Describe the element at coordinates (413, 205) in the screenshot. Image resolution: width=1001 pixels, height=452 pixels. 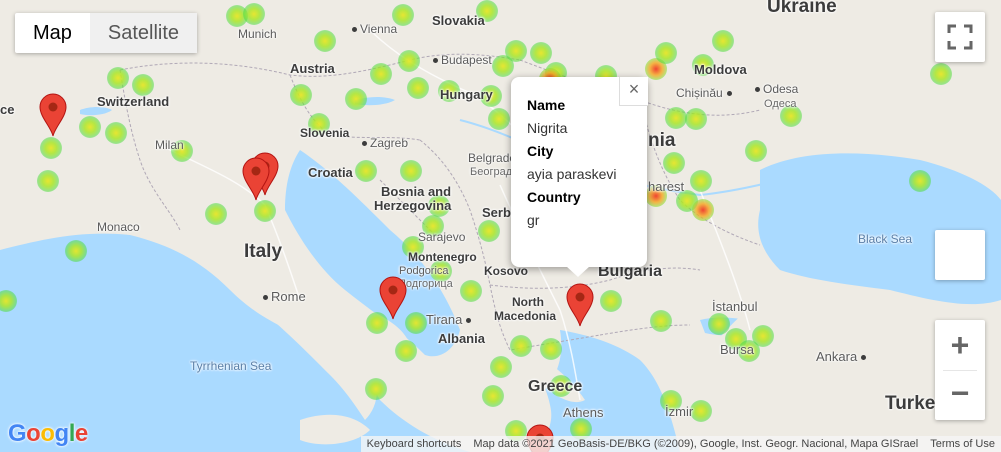
I see `label-bosnia-2: Herzegovina` at that location.